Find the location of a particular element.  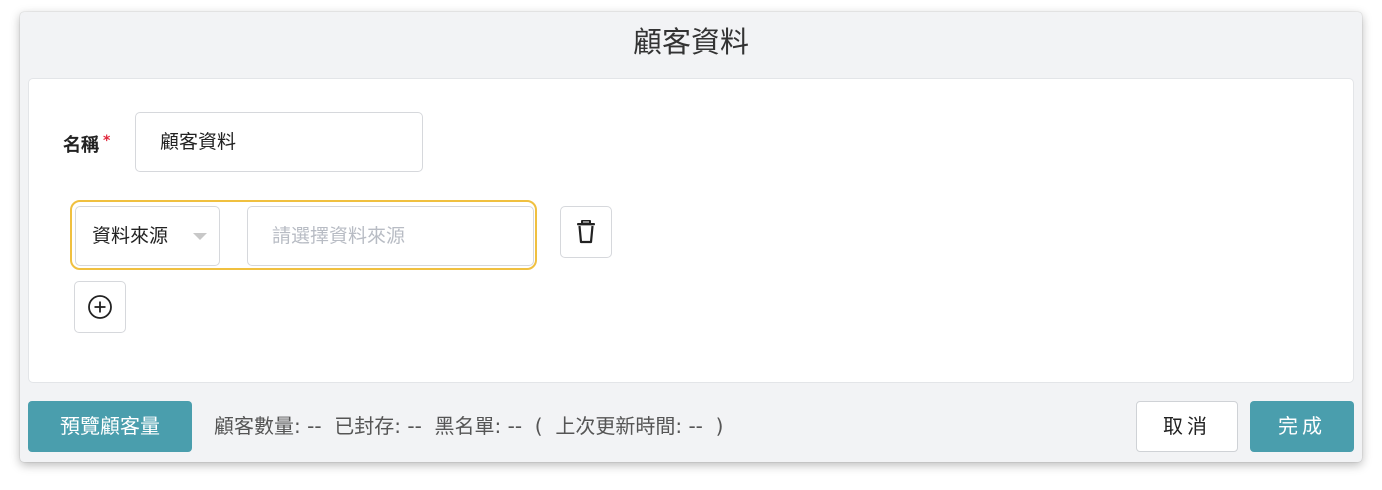

archived-label: 已封存: is located at coordinates (368, 426).